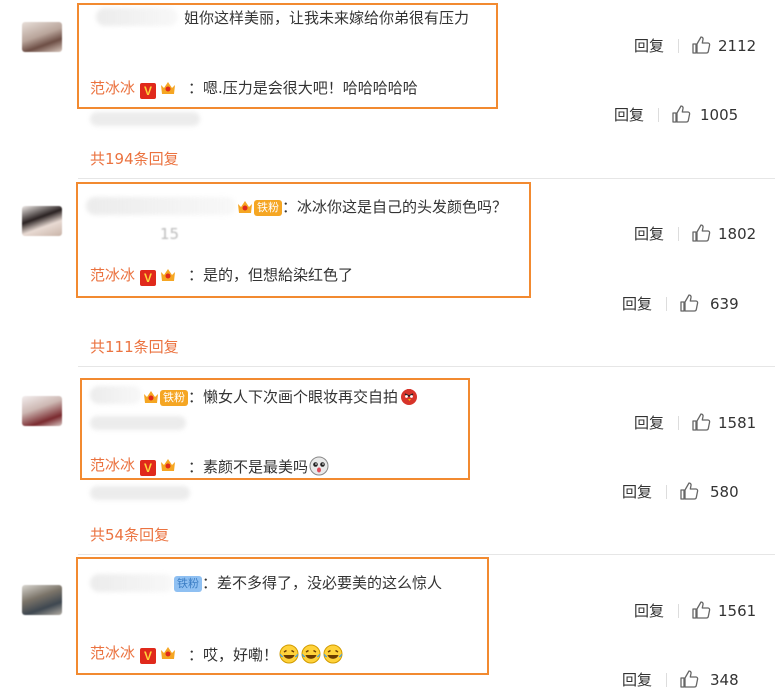  I want to click on reply-text: ：素颜不是最美吗, so click(248, 467).